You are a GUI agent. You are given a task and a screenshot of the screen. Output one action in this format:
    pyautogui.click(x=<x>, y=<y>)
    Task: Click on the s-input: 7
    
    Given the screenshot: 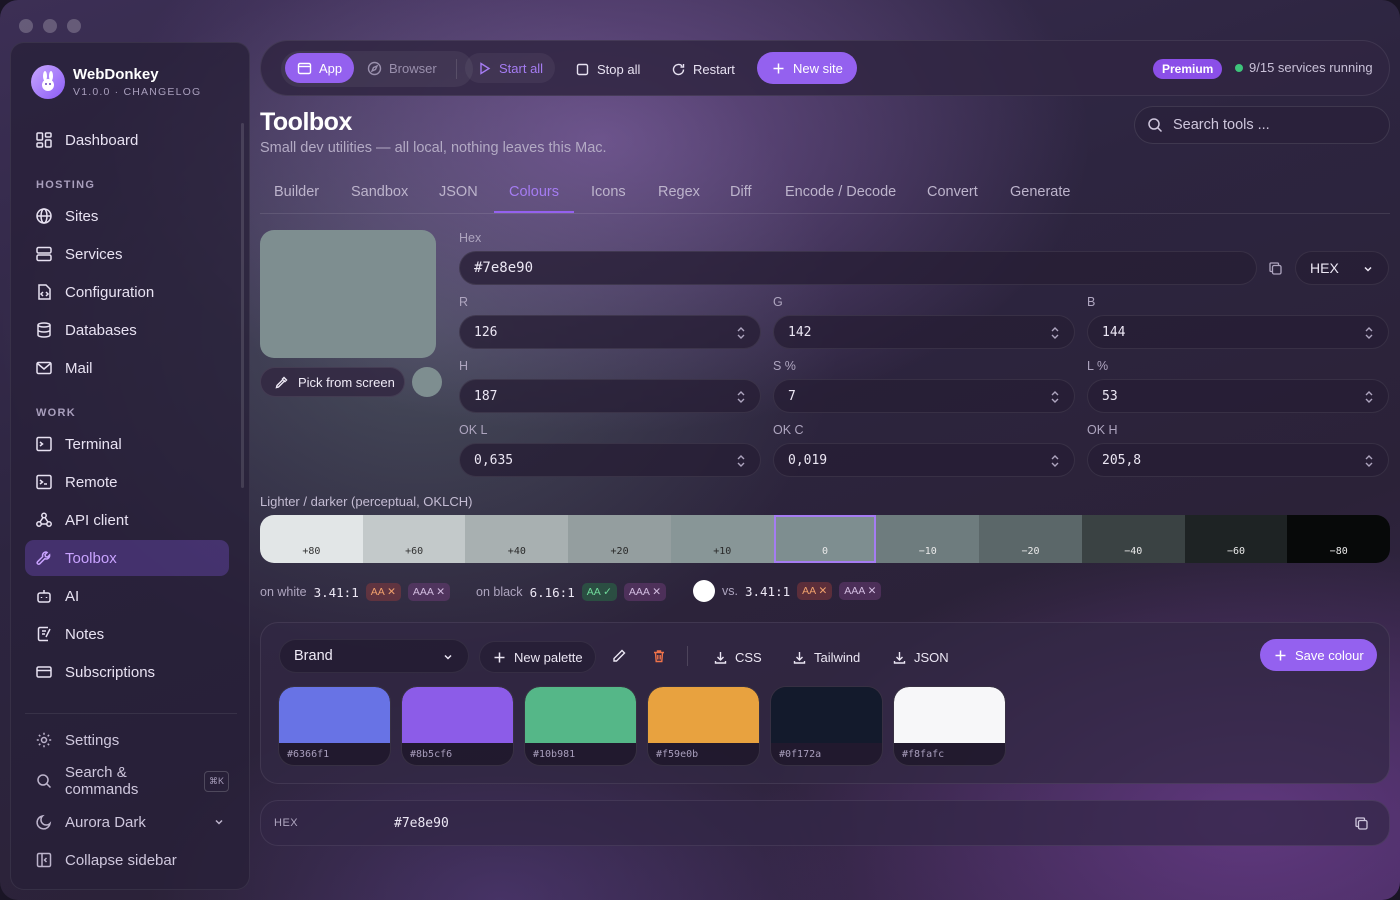 What is the action you would take?
    pyautogui.click(x=924, y=396)
    